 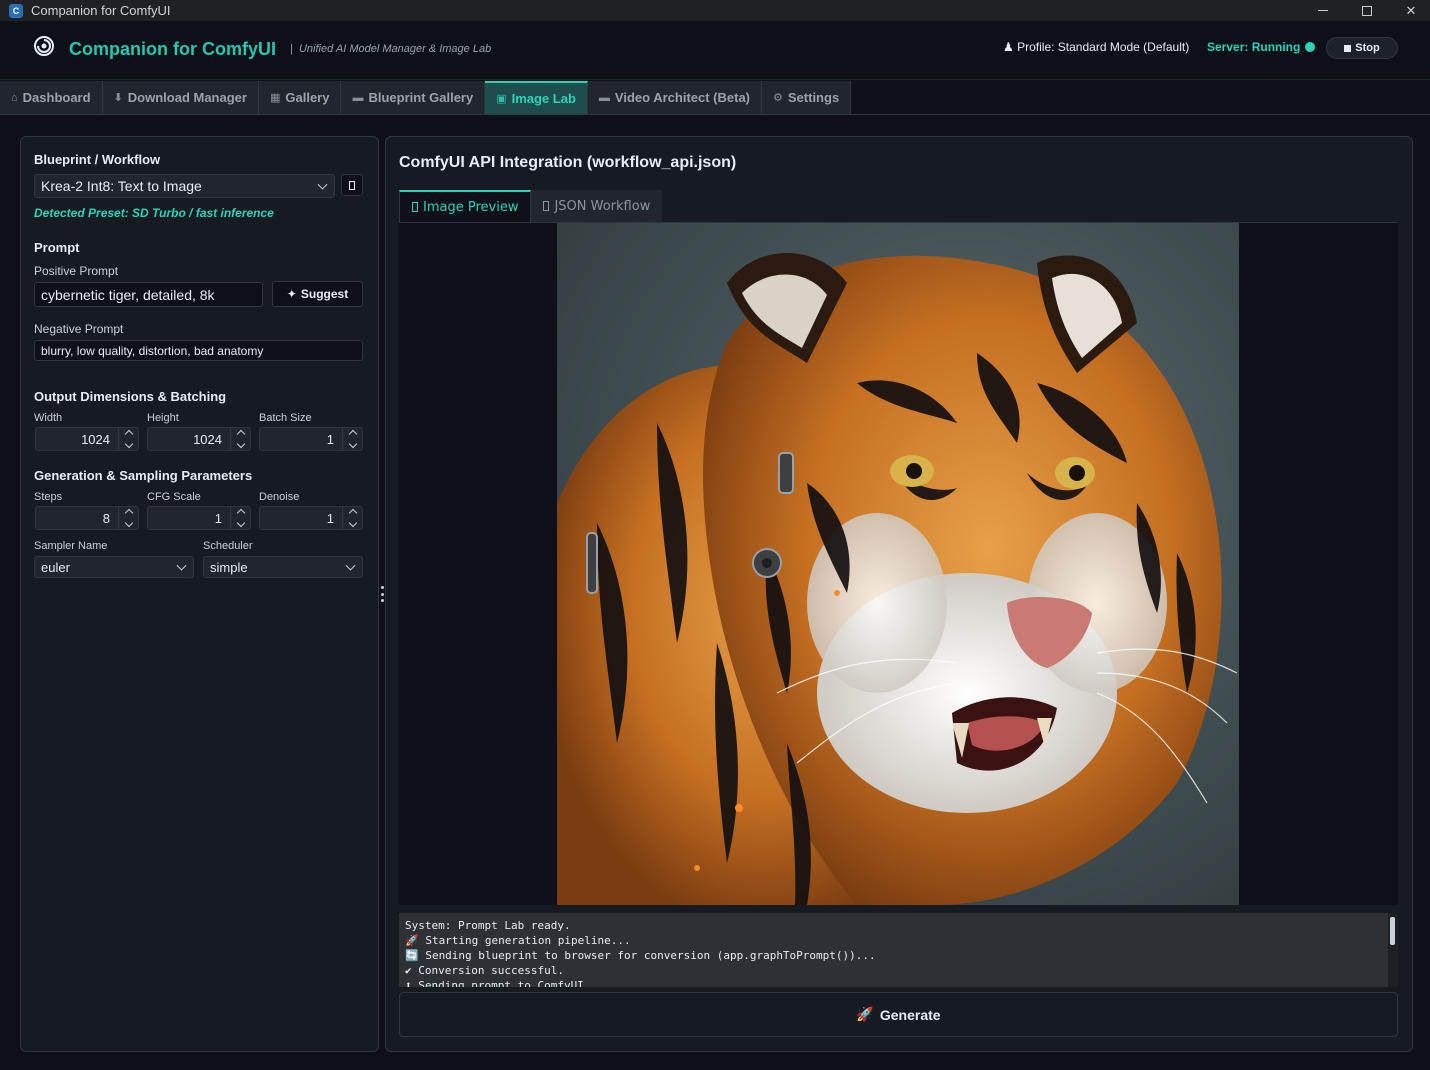 What do you see at coordinates (275, 98) in the screenshot?
I see `gallery-icon: ▦` at bounding box center [275, 98].